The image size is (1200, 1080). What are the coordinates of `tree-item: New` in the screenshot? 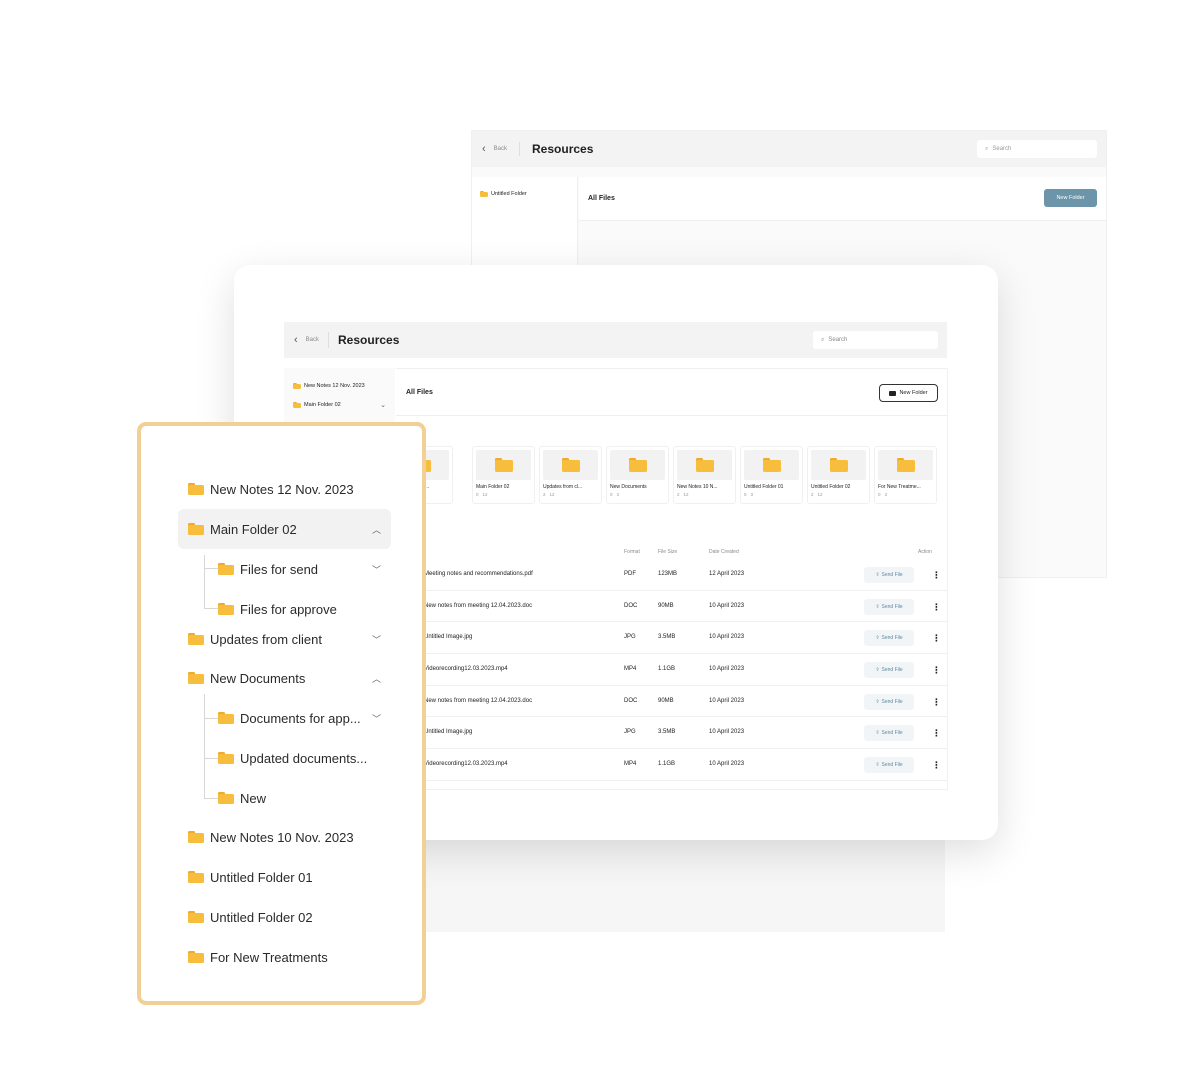 It's located at (304, 798).